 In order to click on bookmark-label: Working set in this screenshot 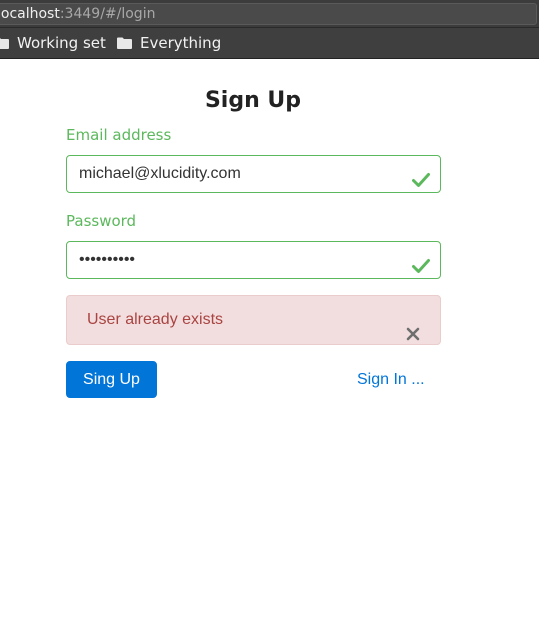, I will do `click(61, 43)`.